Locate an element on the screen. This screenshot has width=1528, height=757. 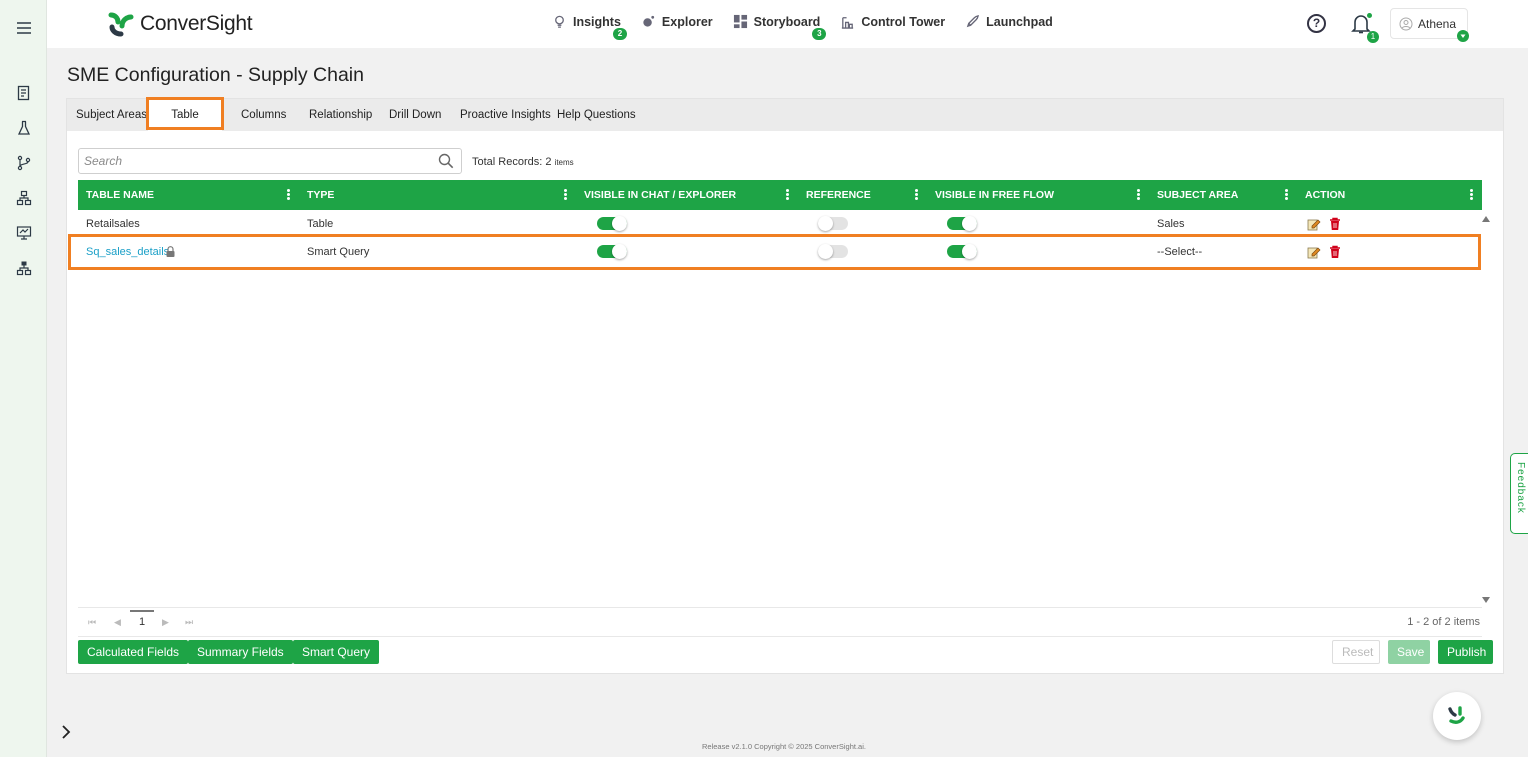
nav-explorer-label: Explorer is located at coordinates (687, 21).